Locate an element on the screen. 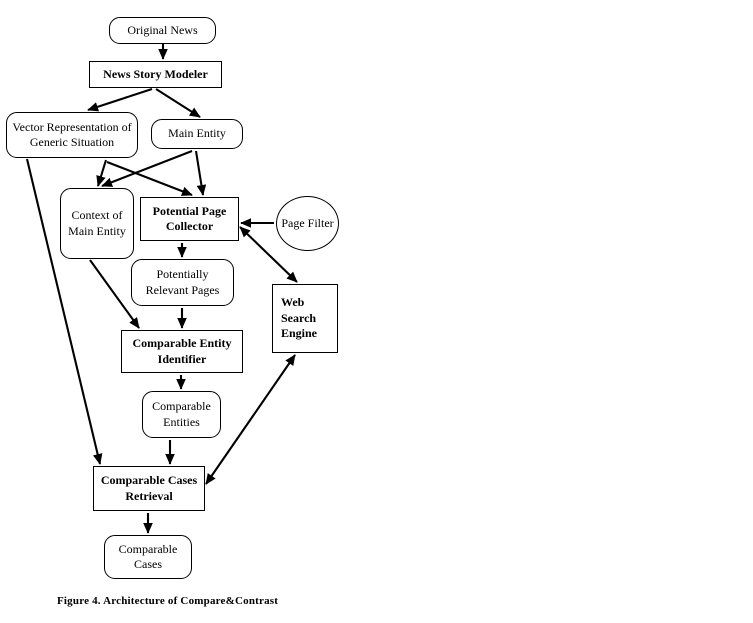 This screenshot has width=753, height=623. node-web-search-engine-label: Web Search Engine is located at coordinates (299, 318).